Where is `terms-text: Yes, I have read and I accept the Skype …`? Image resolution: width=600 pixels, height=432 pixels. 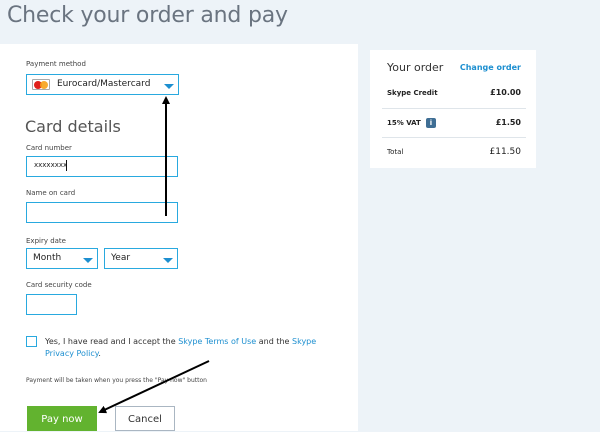 terms-text: Yes, I have read and I accept the Skype … is located at coordinates (195, 348).